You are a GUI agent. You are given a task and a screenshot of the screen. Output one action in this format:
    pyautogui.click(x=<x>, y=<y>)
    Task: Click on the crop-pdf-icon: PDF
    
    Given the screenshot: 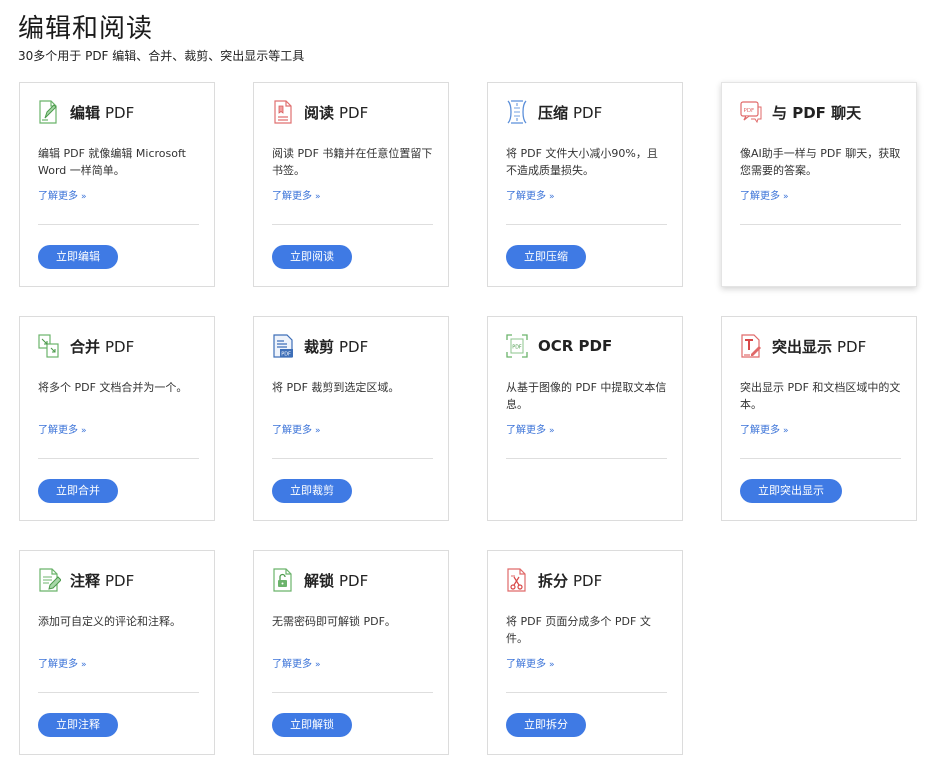 What is the action you would take?
    pyautogui.click(x=283, y=346)
    